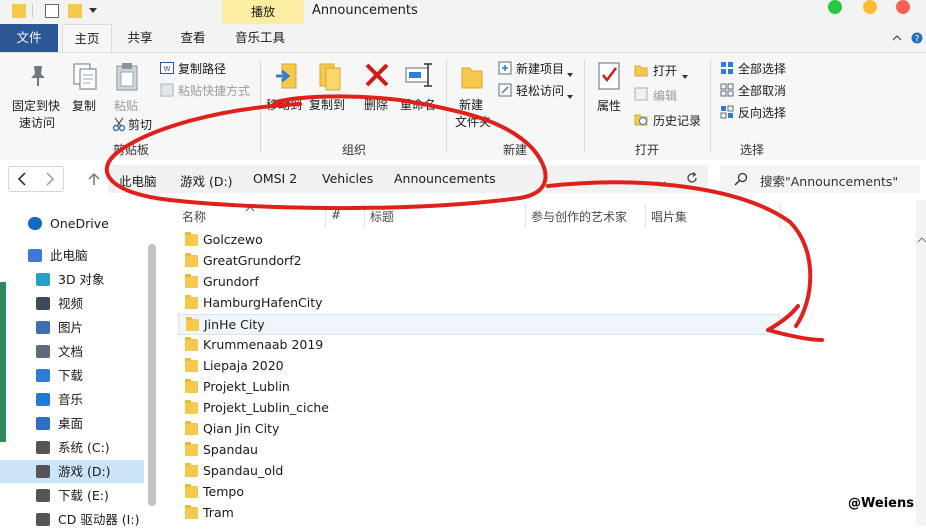 This screenshot has height=531, width=926. I want to click on new-folder-quick-icon, so click(75, 11).